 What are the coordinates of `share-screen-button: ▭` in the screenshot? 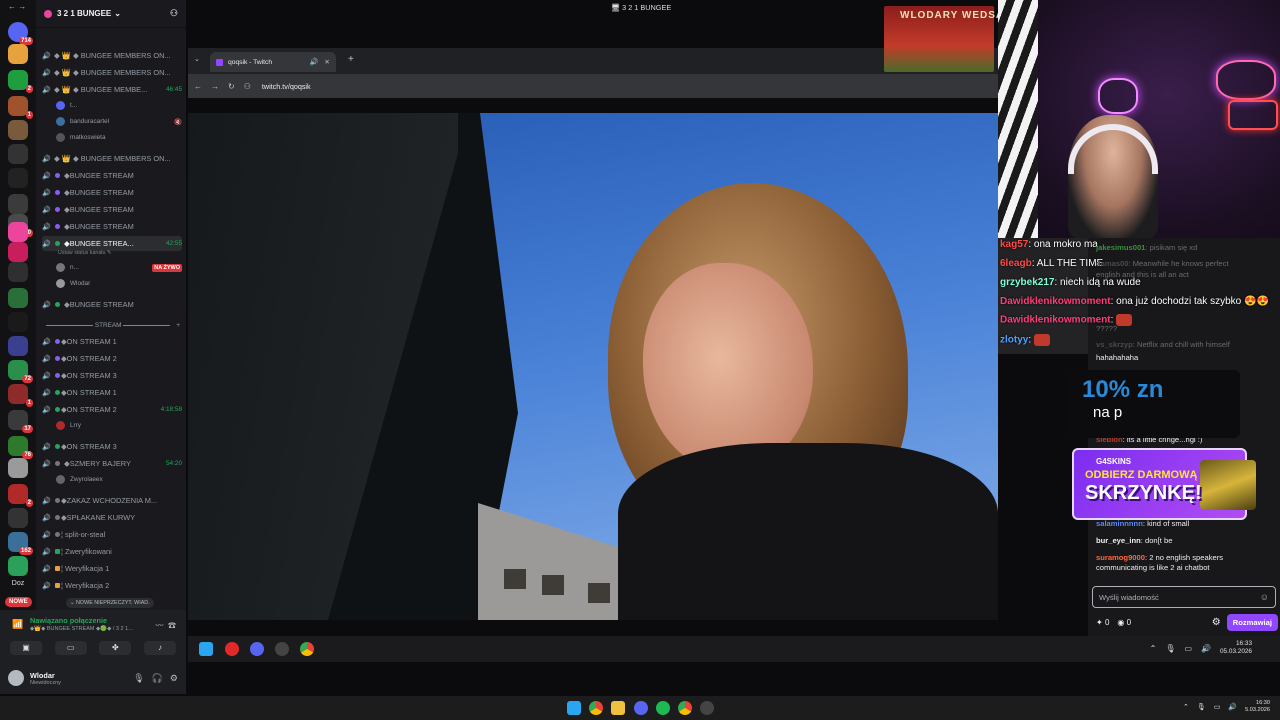 It's located at (70, 648).